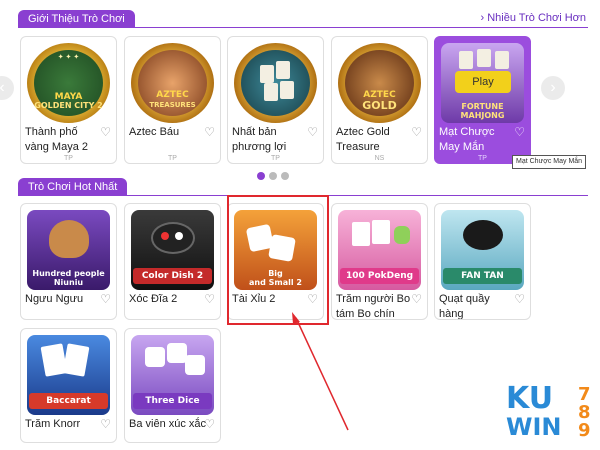 The width and height of the screenshot is (600, 450). I want to click on logo-digits: 789, so click(584, 412).